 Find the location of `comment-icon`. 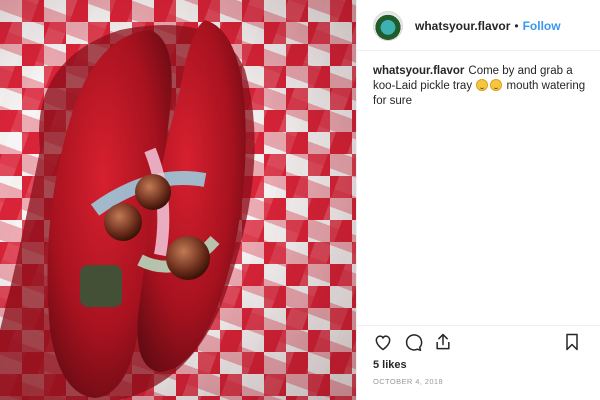

comment-icon is located at coordinates (413, 342).